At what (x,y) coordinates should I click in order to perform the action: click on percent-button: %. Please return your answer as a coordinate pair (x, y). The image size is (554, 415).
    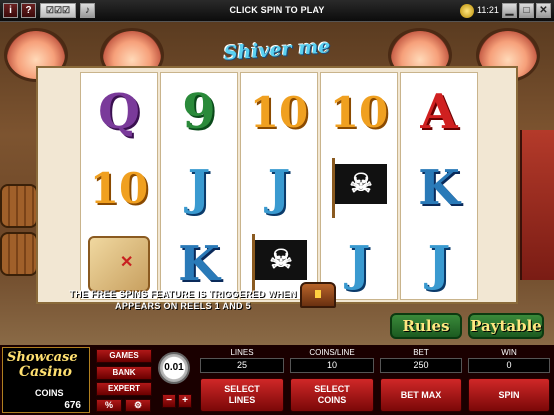
    Looking at the image, I should click on (109, 405).